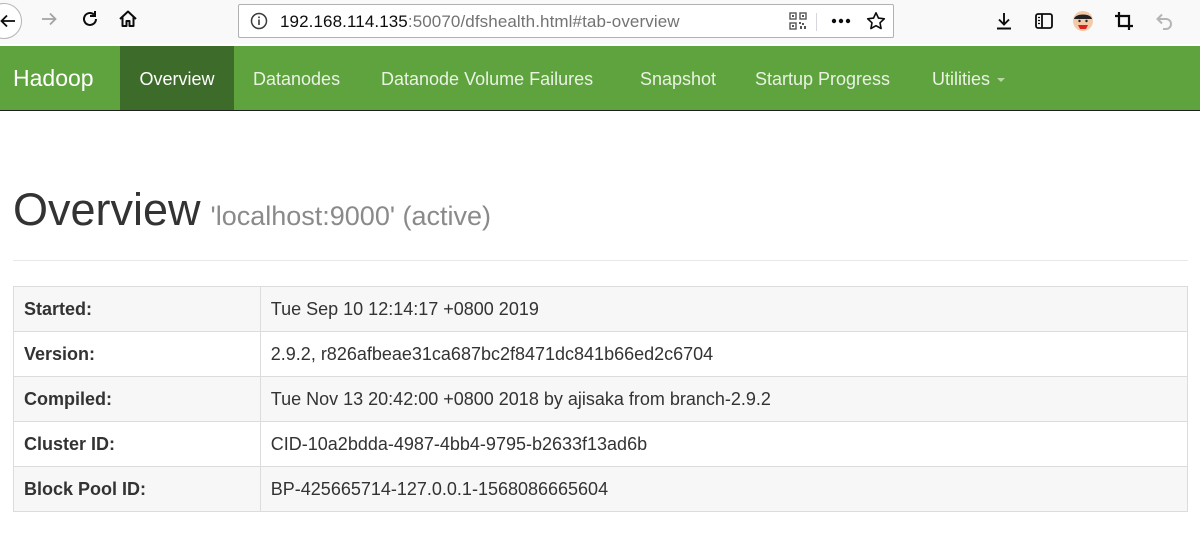 This screenshot has height=542, width=1200. What do you see at coordinates (1004, 21) in the screenshot?
I see `download-icon` at bounding box center [1004, 21].